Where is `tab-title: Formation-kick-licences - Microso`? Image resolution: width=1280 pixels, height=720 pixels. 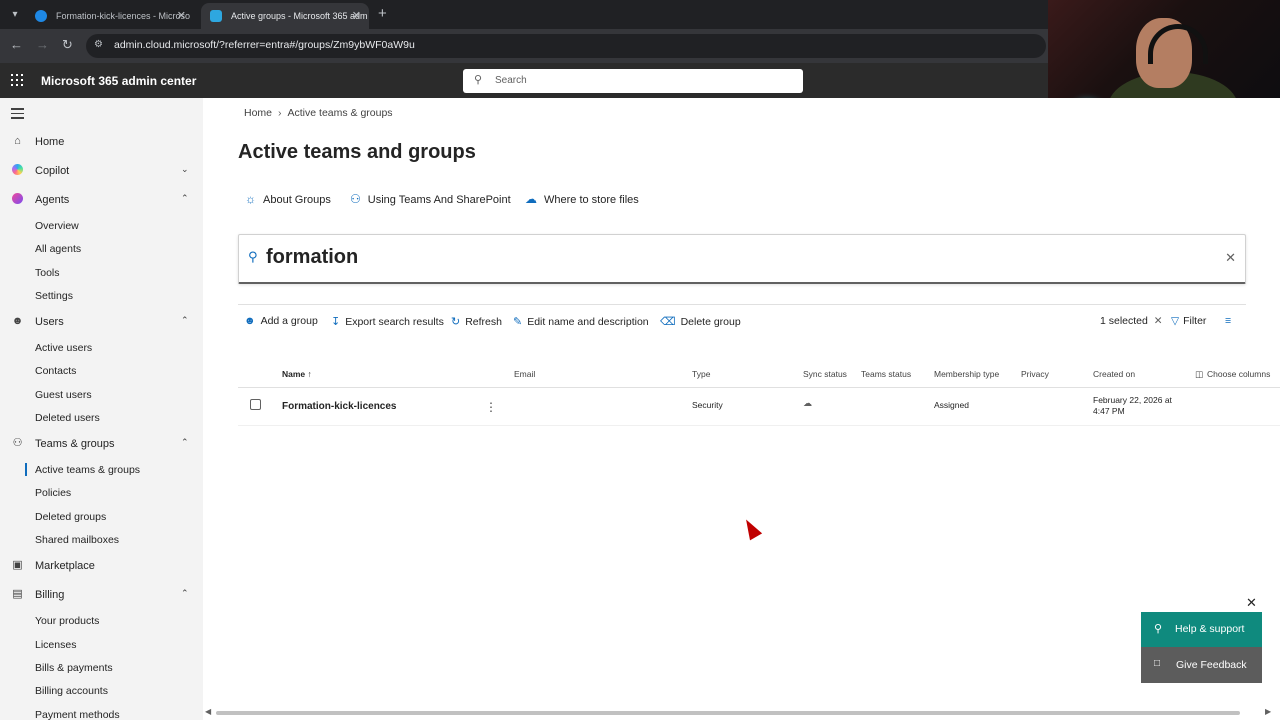 tab-title: Formation-kick-licences - Microso is located at coordinates (123, 16).